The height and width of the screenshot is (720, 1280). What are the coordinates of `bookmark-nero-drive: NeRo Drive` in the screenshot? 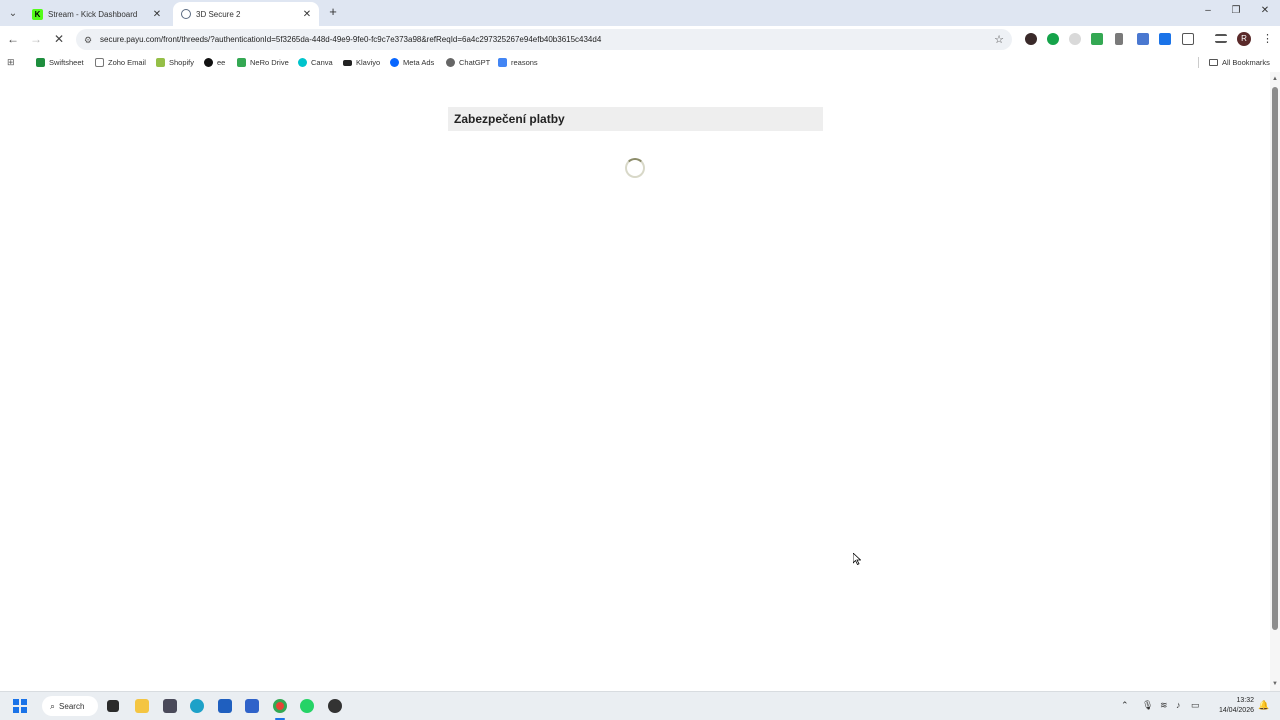 It's located at (263, 62).